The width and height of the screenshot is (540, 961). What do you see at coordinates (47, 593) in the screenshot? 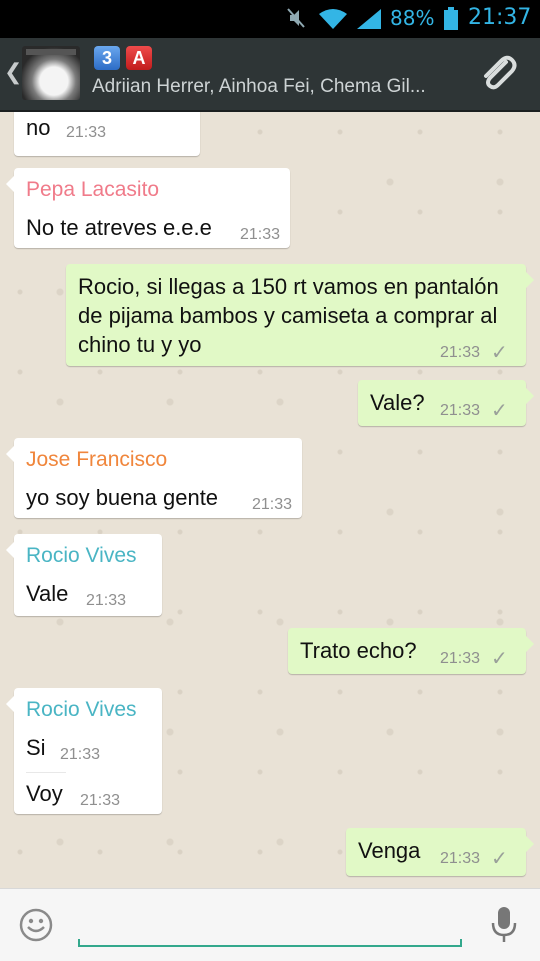
I see `message-text: Vale` at bounding box center [47, 593].